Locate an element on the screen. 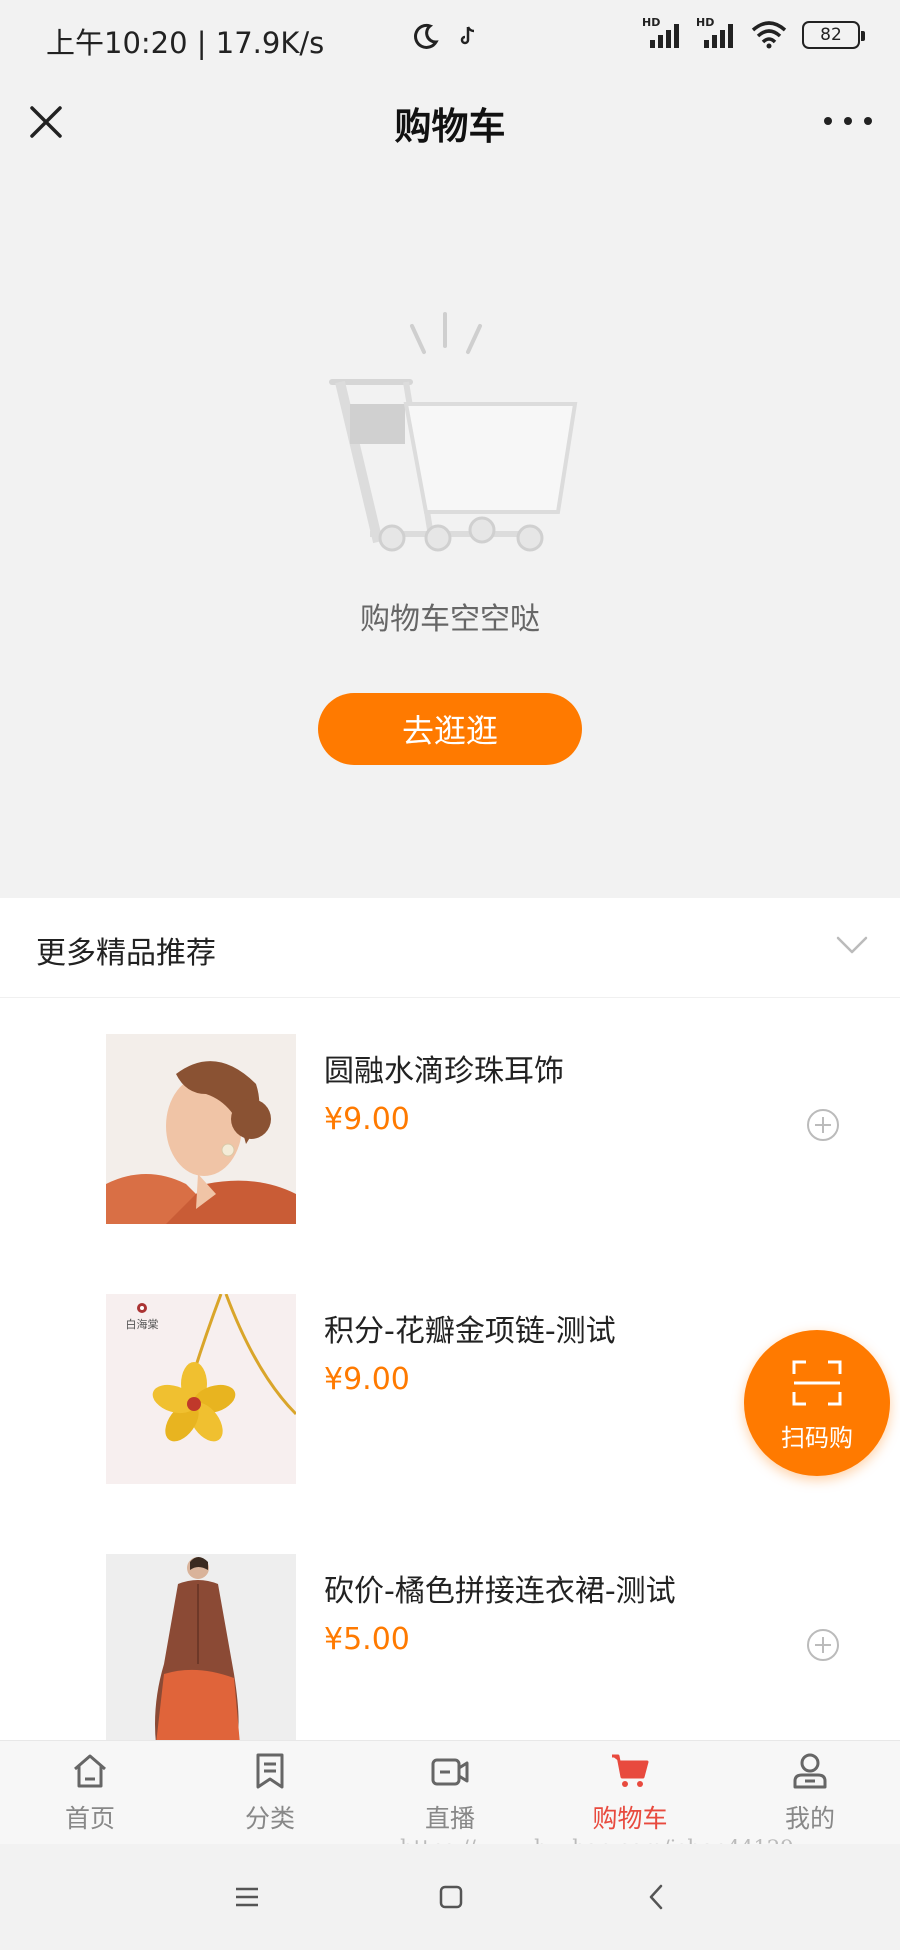 This screenshot has width=900, height=1950. tiktok-icon is located at coordinates (467, 35).